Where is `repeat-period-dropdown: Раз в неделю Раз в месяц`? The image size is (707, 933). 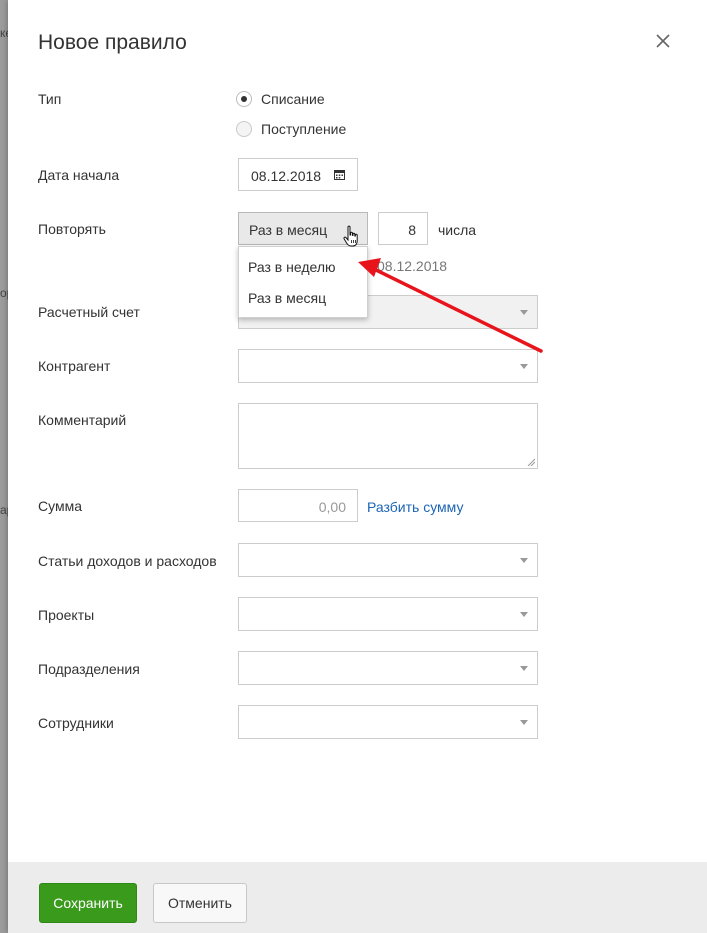
repeat-period-dropdown: Раз в неделю Раз в месяц is located at coordinates (303, 282).